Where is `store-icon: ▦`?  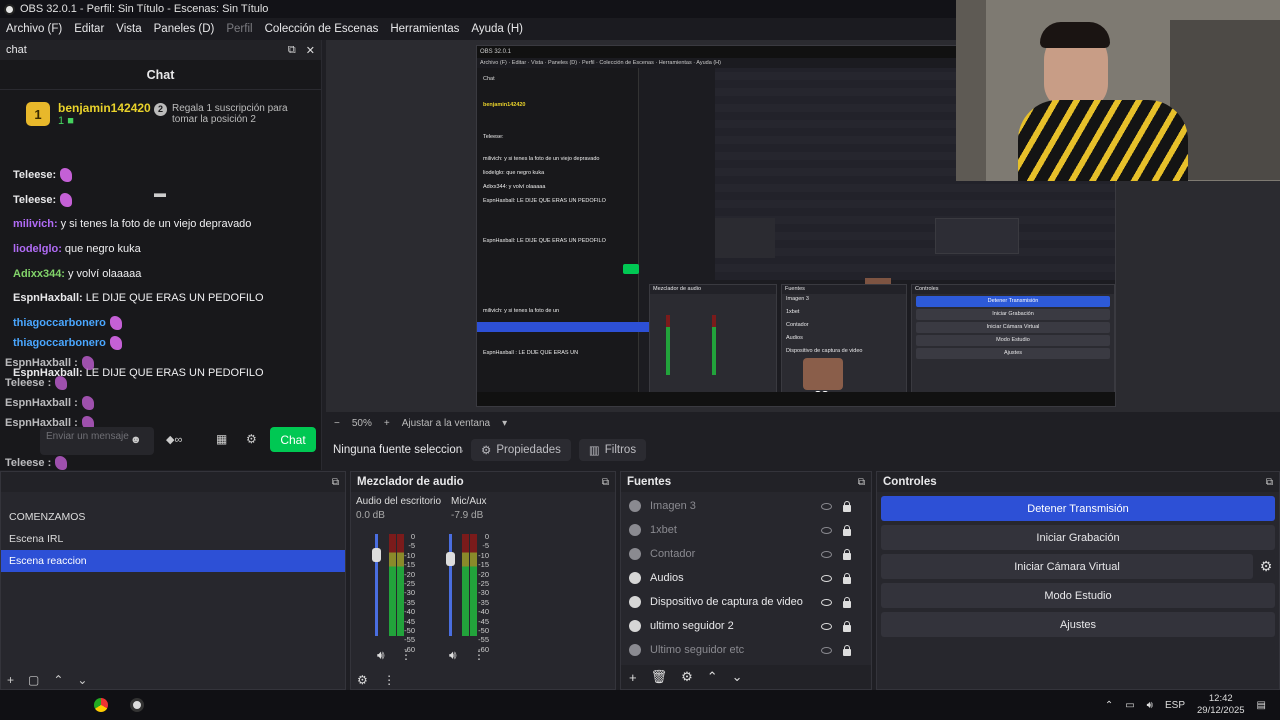 store-icon: ▦ is located at coordinates (221, 439).